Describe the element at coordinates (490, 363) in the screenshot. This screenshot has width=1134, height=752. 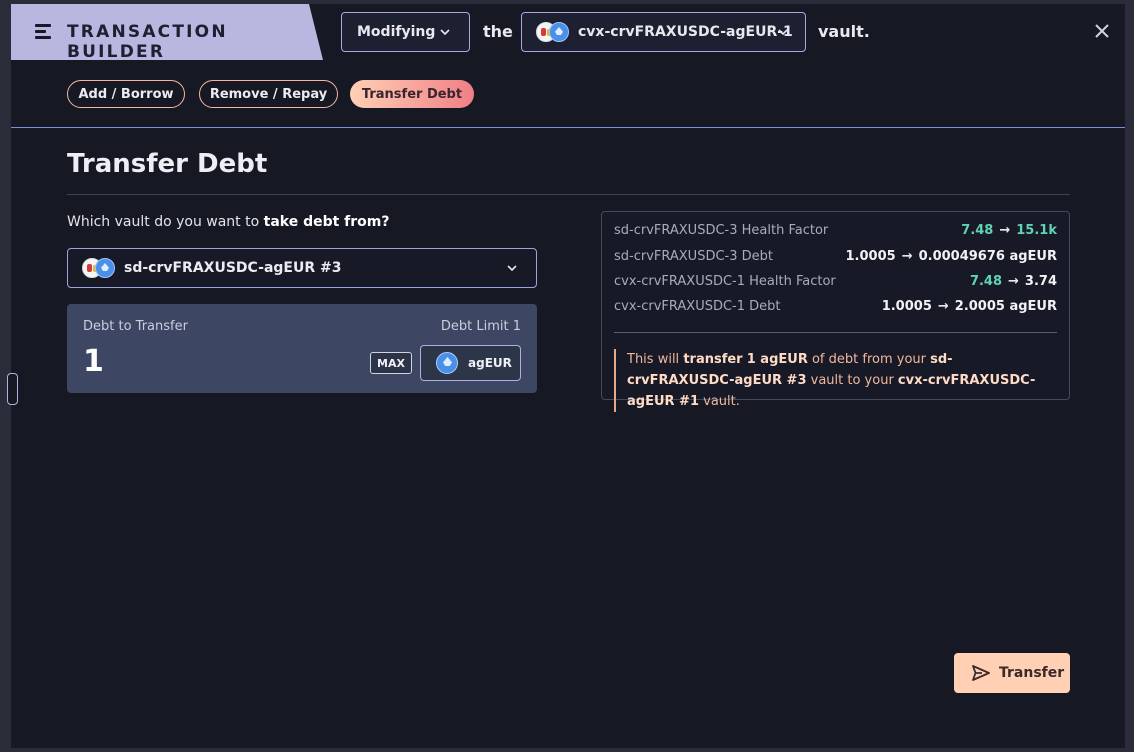
I see `token-label: agEUR` at that location.